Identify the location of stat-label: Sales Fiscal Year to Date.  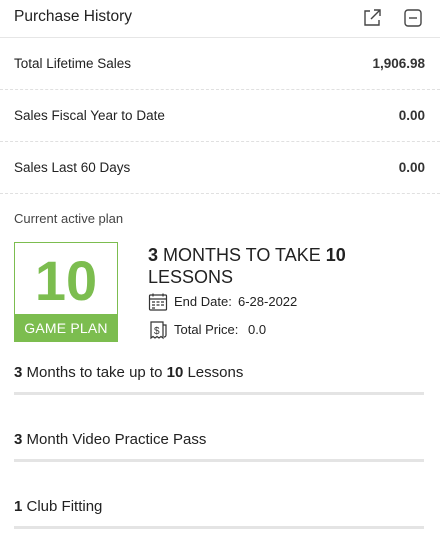
(89, 115).